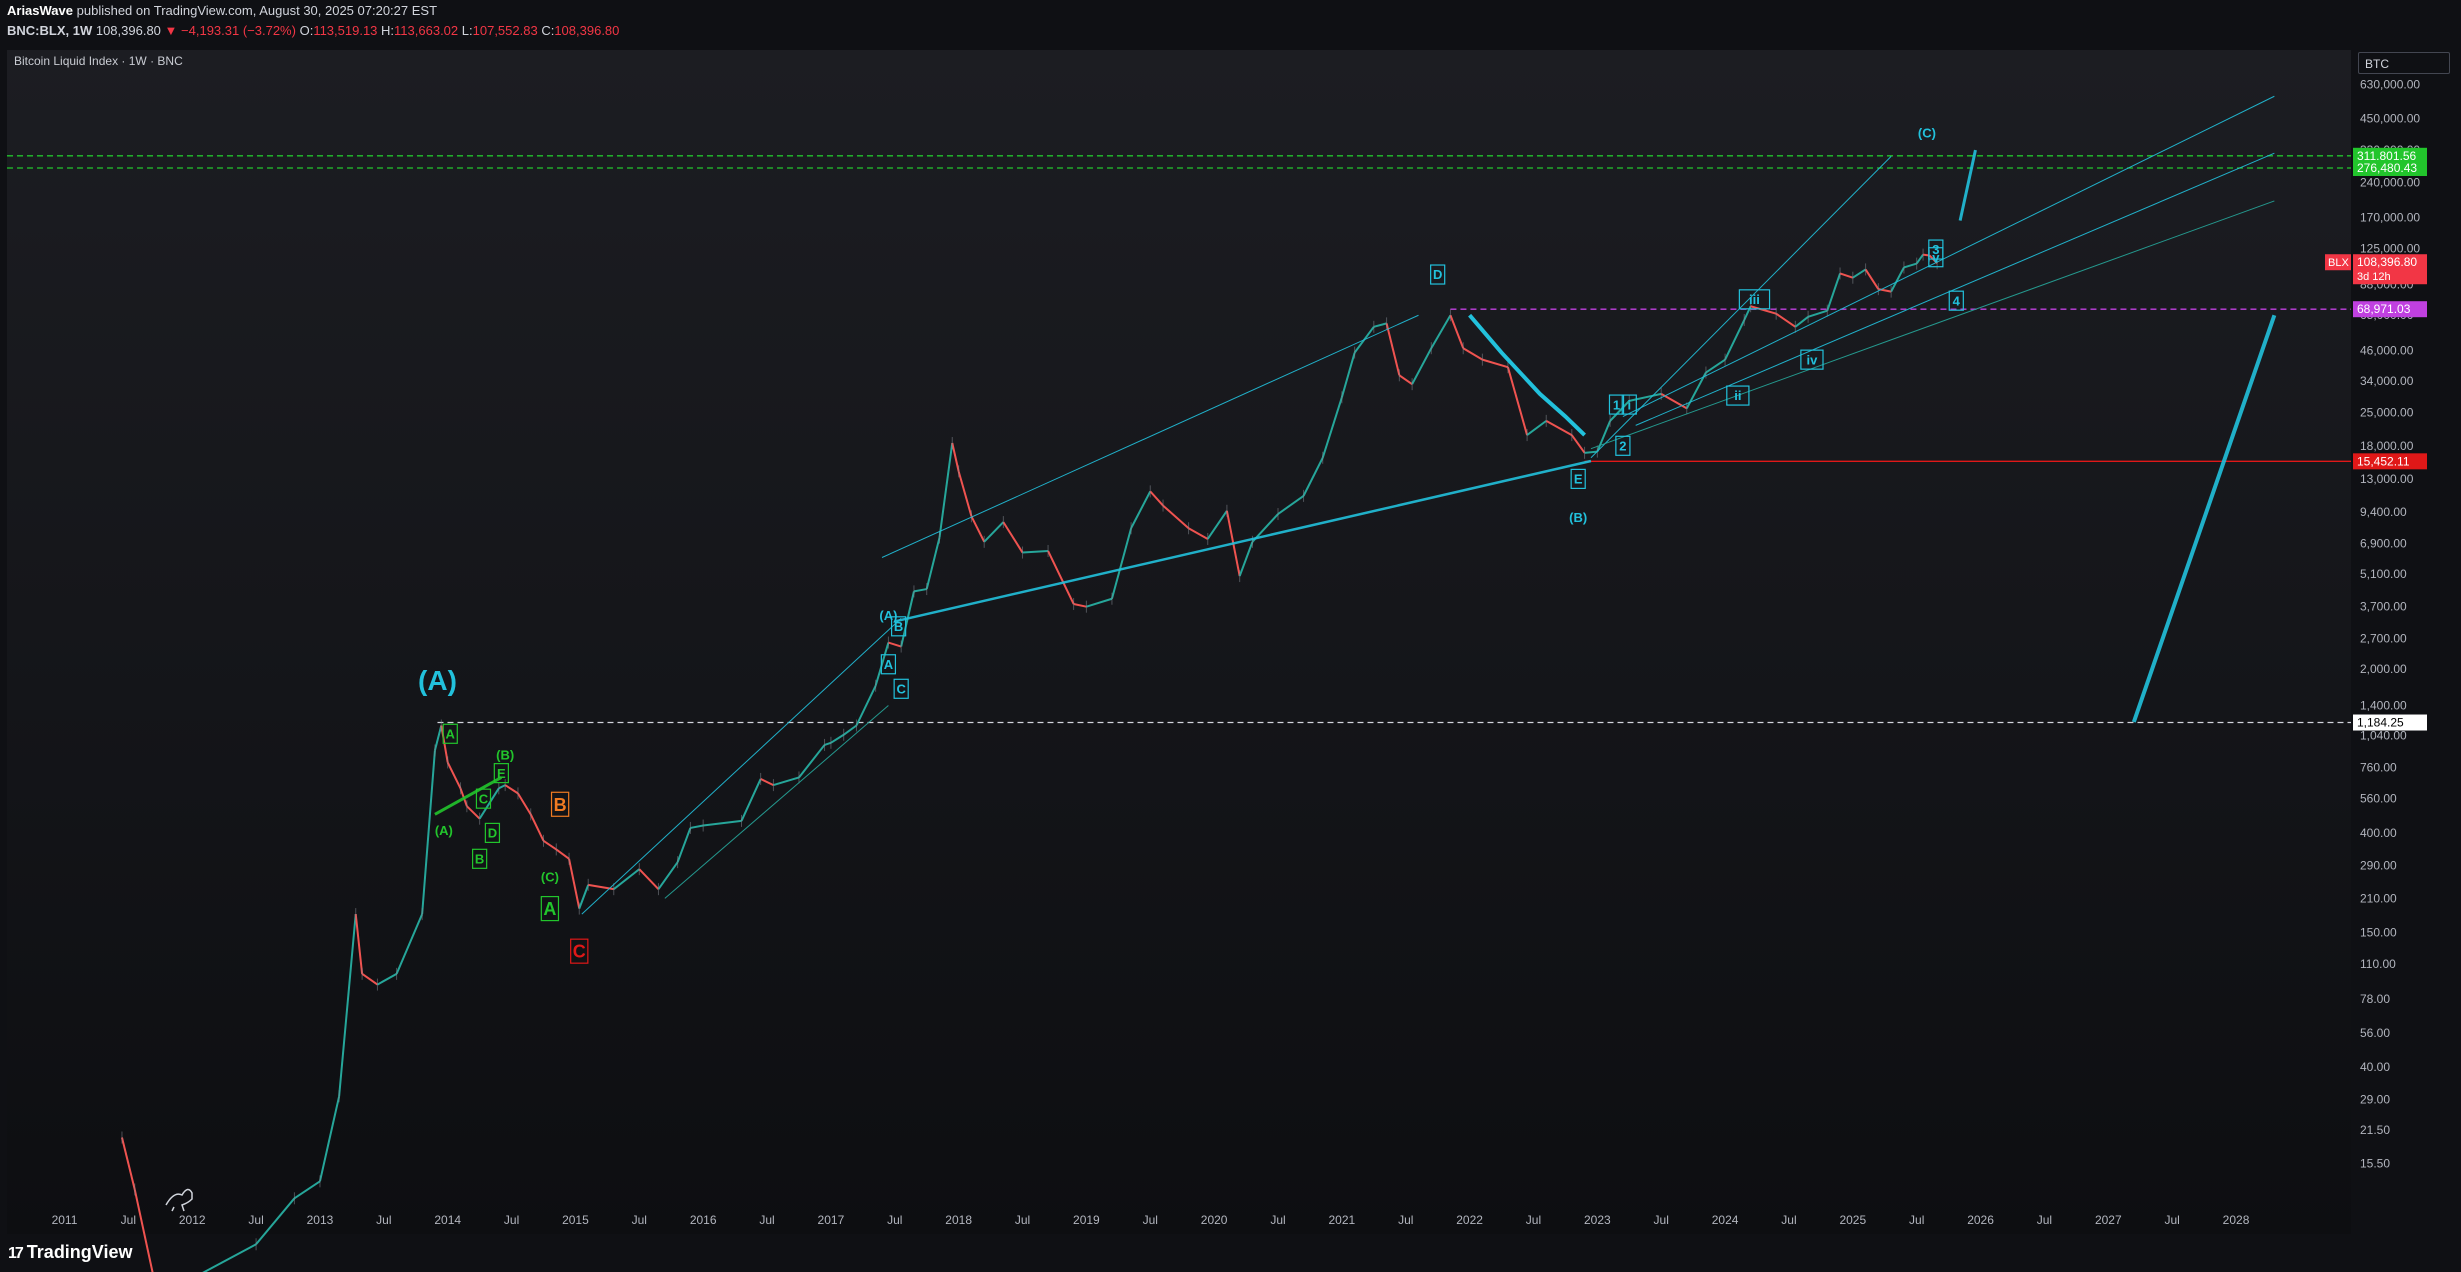 Image resolution: width=2461 pixels, height=1272 pixels. What do you see at coordinates (2378, 964) in the screenshot?
I see `y-tick-label: 110.00` at bounding box center [2378, 964].